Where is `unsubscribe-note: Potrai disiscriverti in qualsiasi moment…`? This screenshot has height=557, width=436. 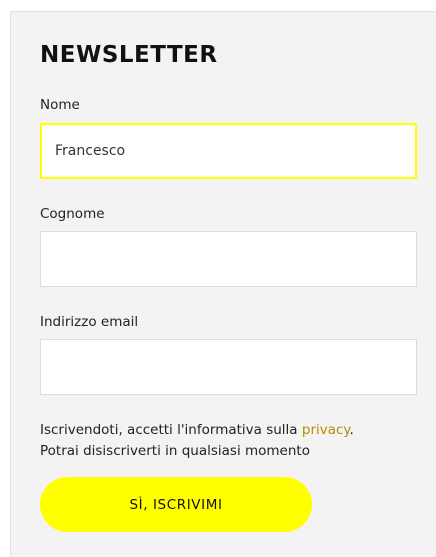
unsubscribe-note: Potrai disiscriverti in qualsiasi moment… is located at coordinates (175, 451).